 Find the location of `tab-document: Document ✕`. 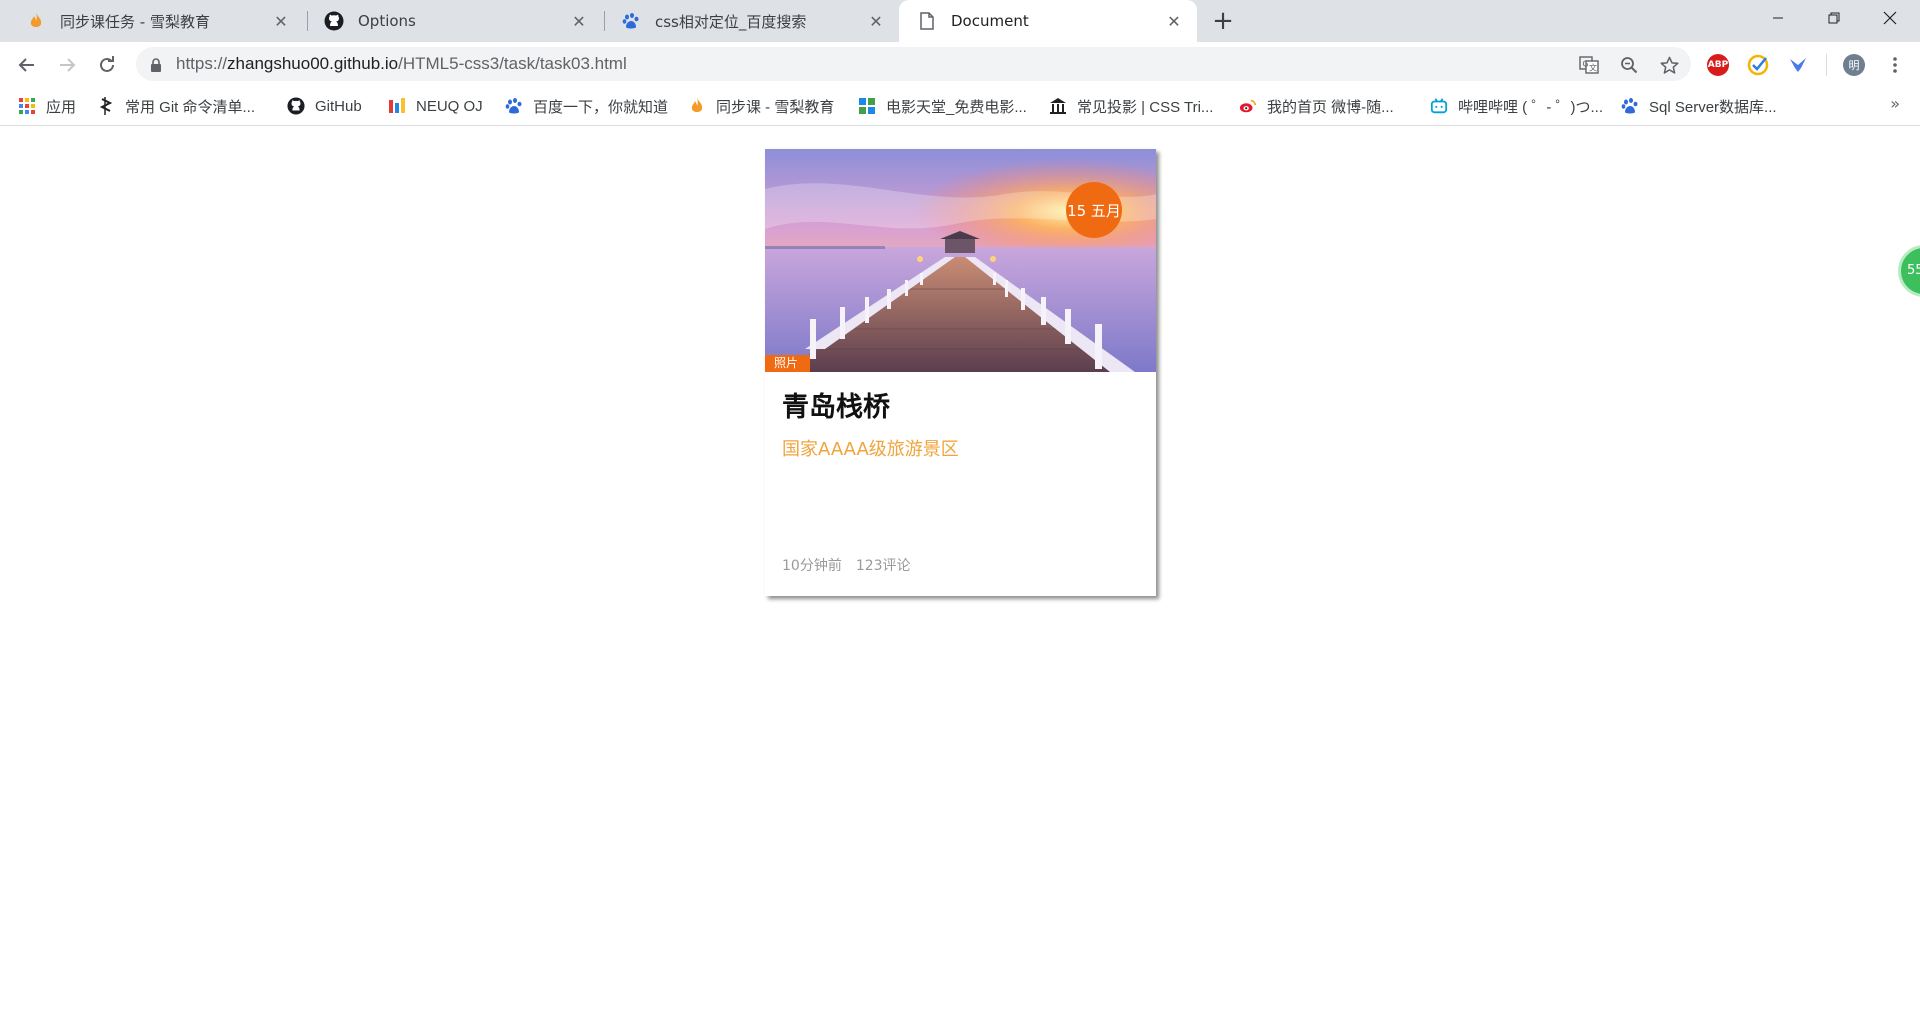

tab-document: Document ✕ is located at coordinates (1048, 21).